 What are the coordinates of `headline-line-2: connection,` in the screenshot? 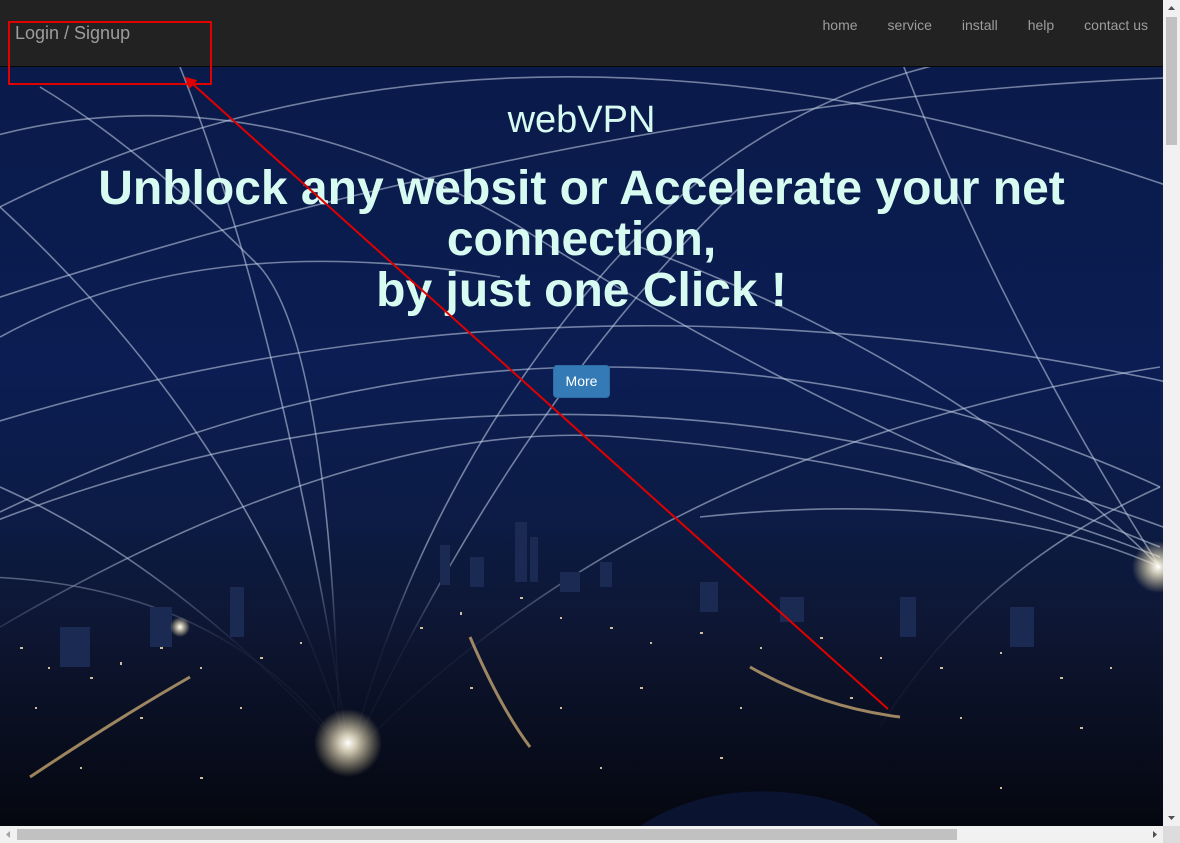 It's located at (581, 239).